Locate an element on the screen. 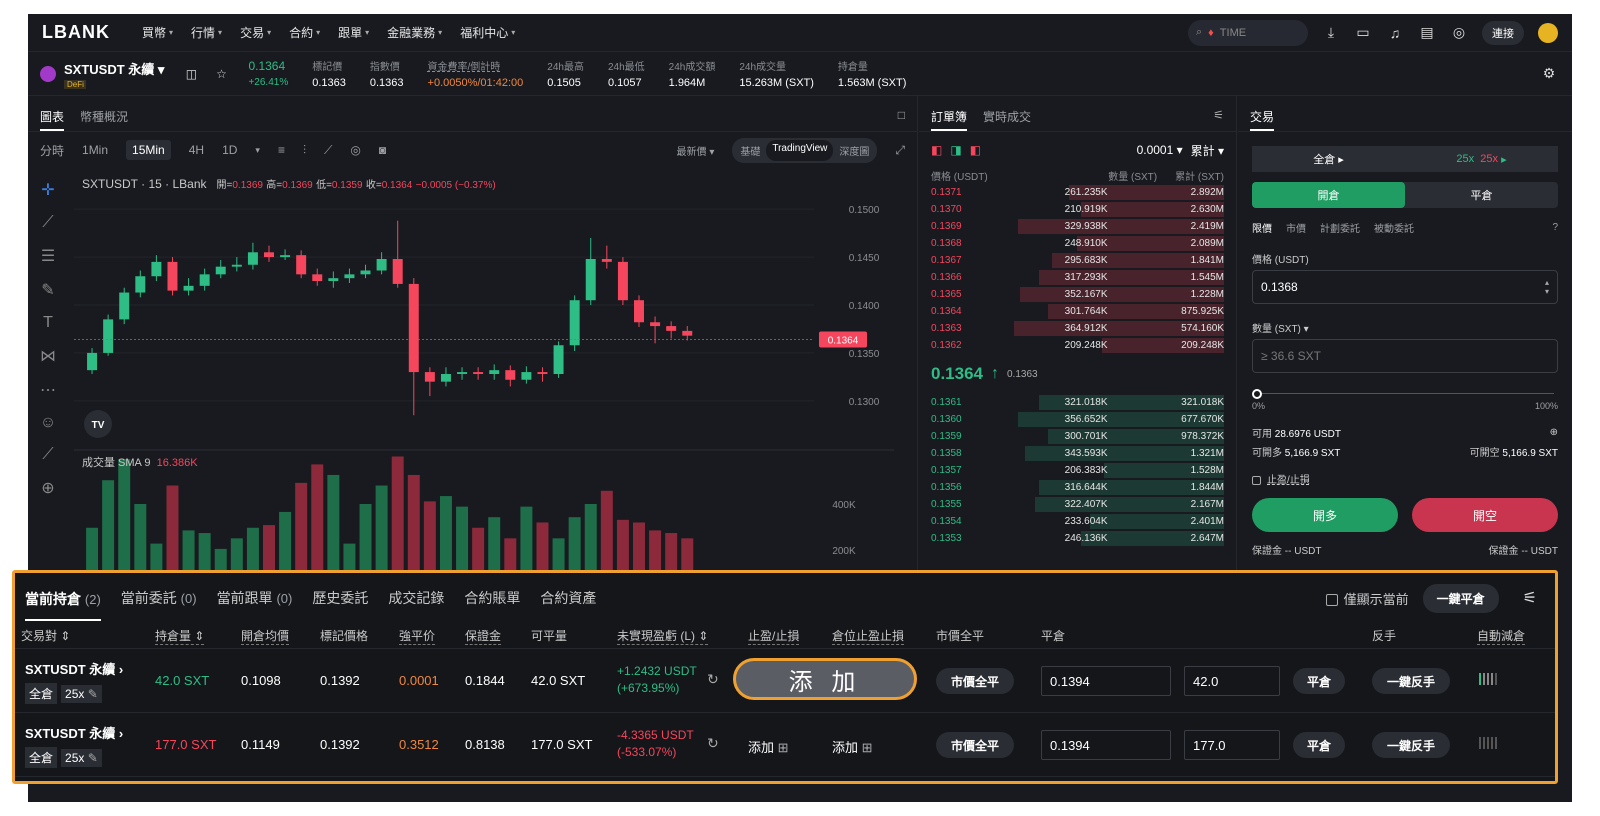 The width and height of the screenshot is (1600, 816). horizontal-lines-icon: ☰ is located at coordinates (48, 256).